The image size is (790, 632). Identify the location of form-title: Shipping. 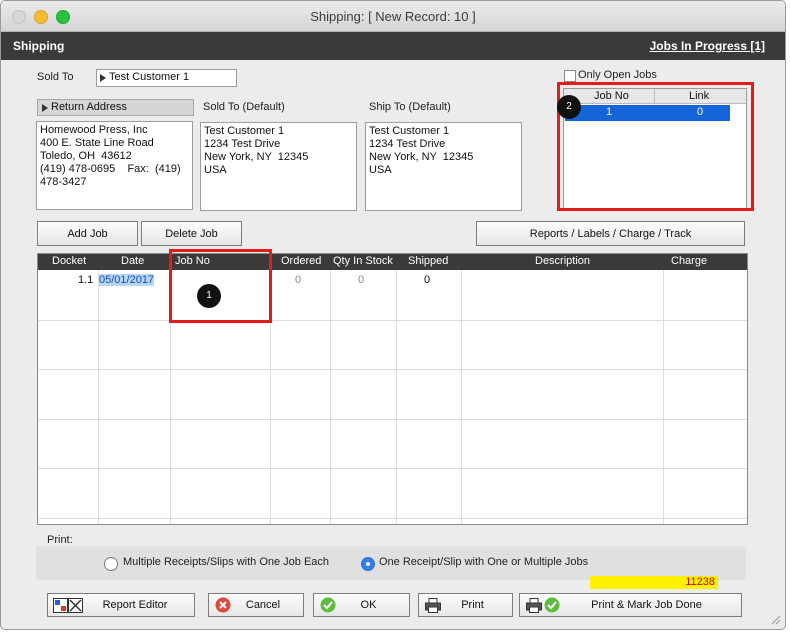
(39, 46).